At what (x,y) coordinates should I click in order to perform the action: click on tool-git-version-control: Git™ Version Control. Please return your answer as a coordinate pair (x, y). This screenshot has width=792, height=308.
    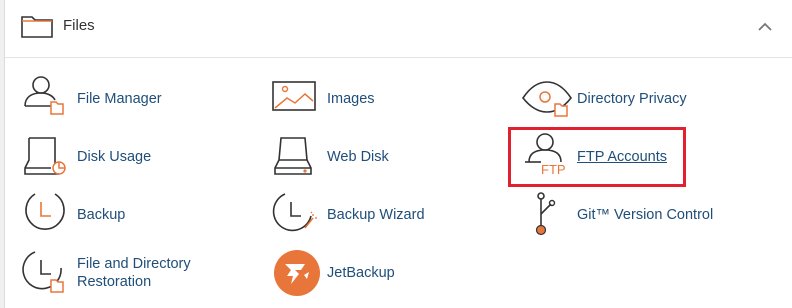
    Looking at the image, I should click on (636, 215).